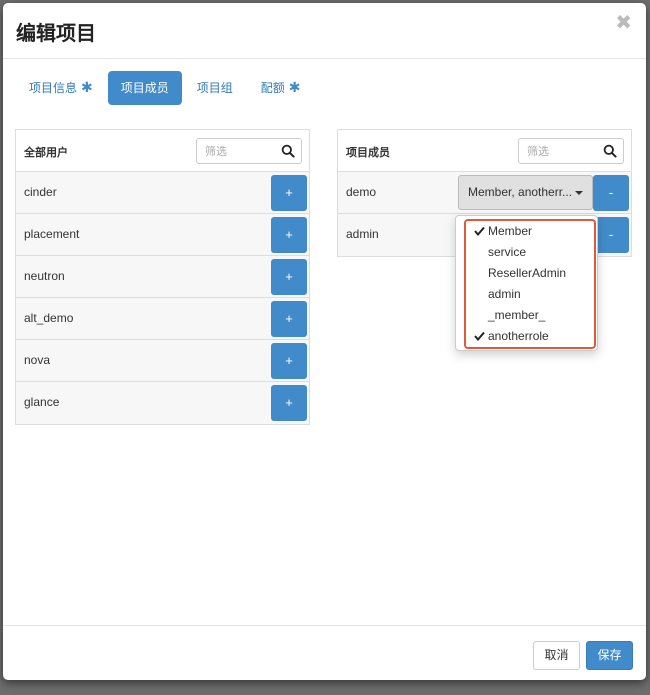  Describe the element at coordinates (46, 152) in the screenshot. I see `all-users-title: 全部用户` at that location.